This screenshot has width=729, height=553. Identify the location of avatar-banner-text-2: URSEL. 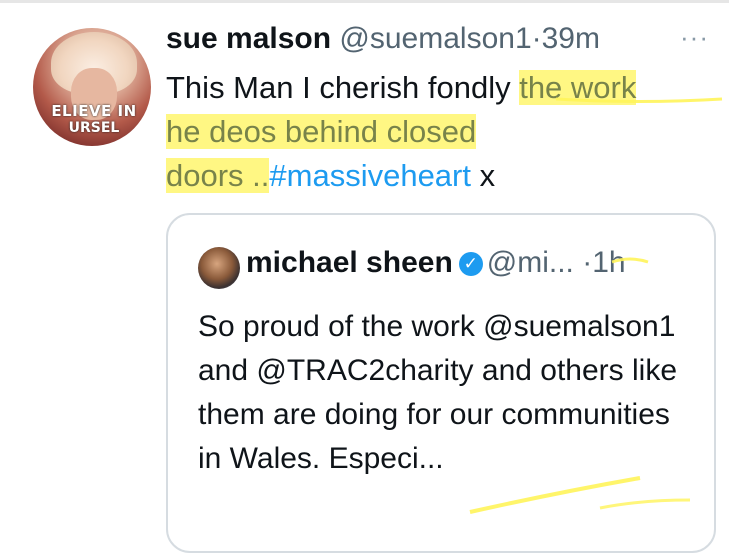
(94, 128).